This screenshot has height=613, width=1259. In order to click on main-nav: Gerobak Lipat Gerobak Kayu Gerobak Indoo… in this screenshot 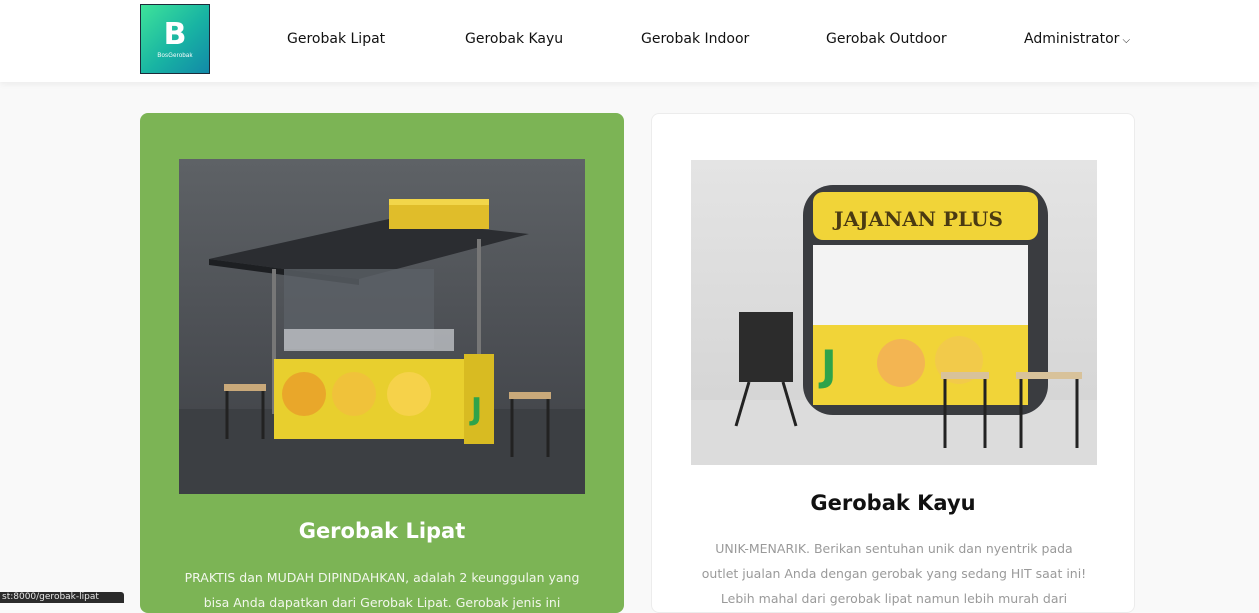, I will do `click(629, 41)`.